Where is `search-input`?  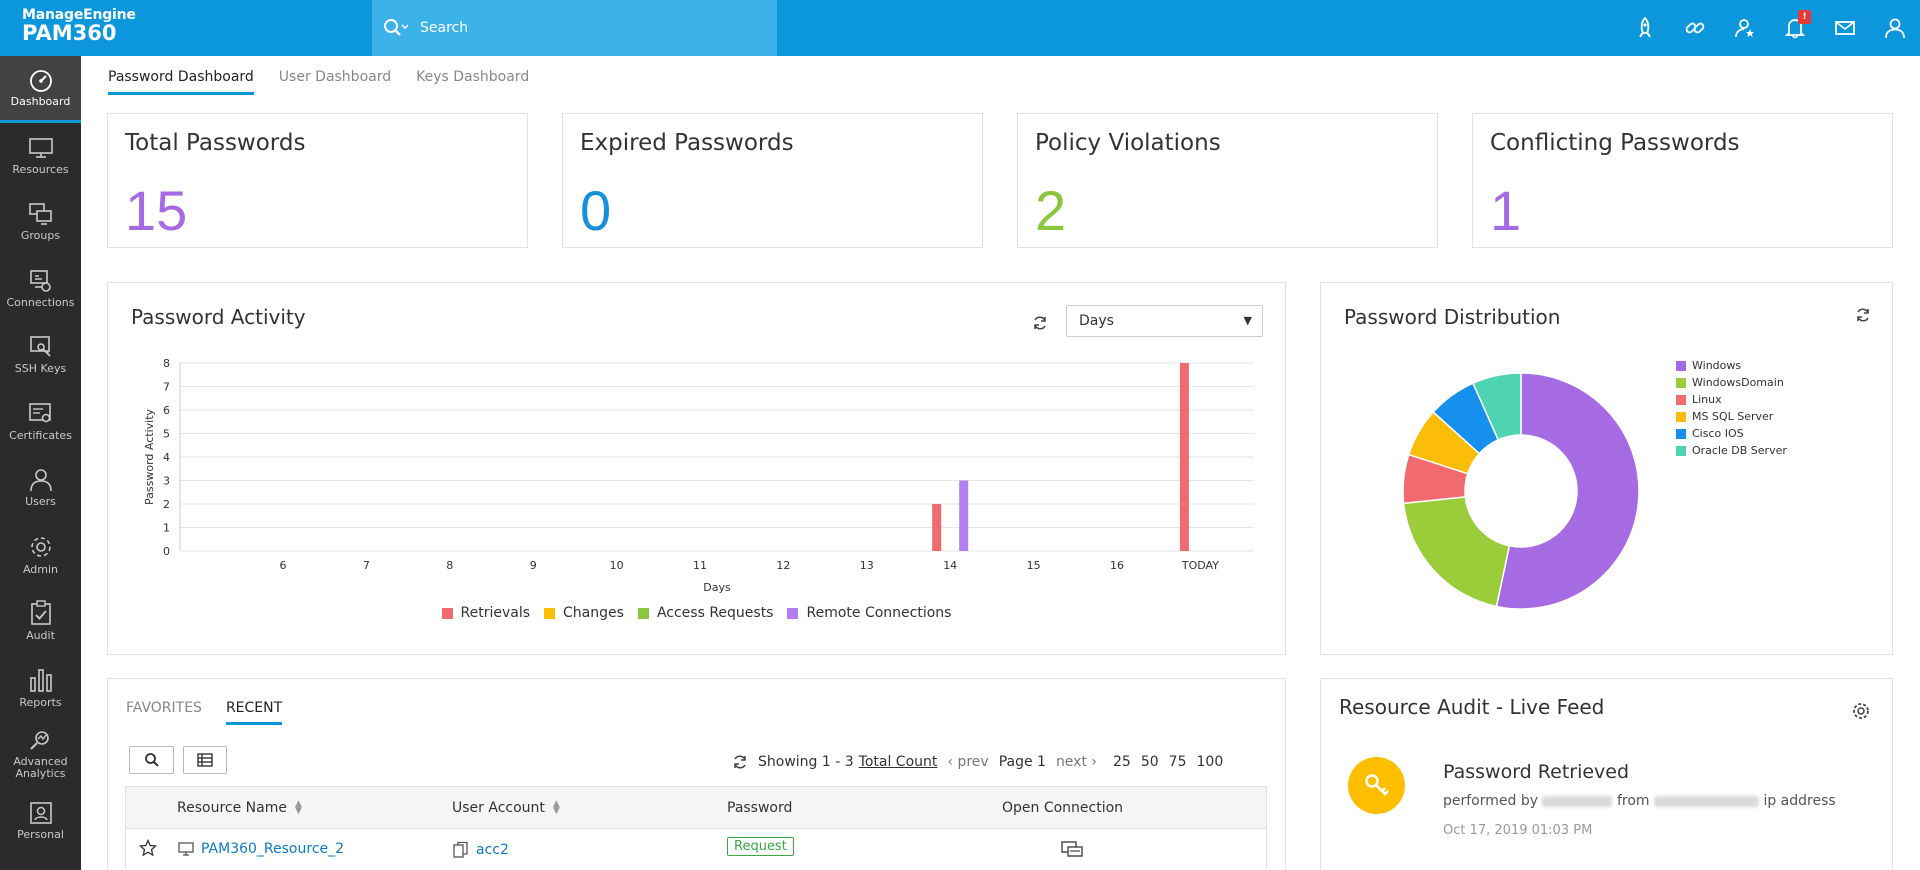 search-input is located at coordinates (585, 28).